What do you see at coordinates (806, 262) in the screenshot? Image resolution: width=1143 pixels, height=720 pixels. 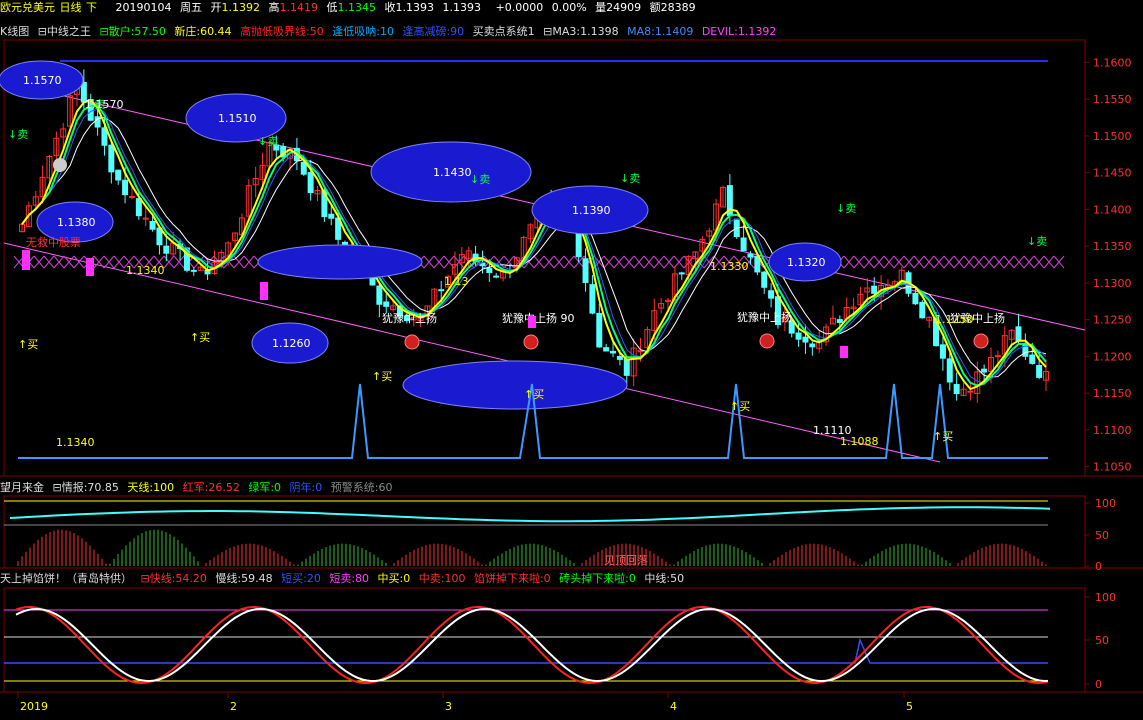 I see `price-target-label: 1.1320` at bounding box center [806, 262].